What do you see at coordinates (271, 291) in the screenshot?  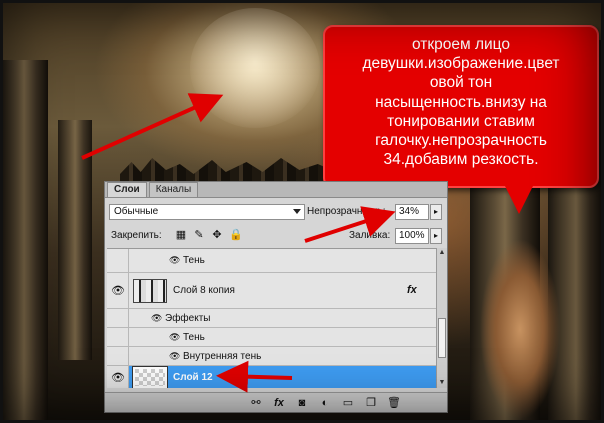 I see `layer-row-sloy-8-kopiya: 👁 Слой 8 копия fx` at bounding box center [271, 291].